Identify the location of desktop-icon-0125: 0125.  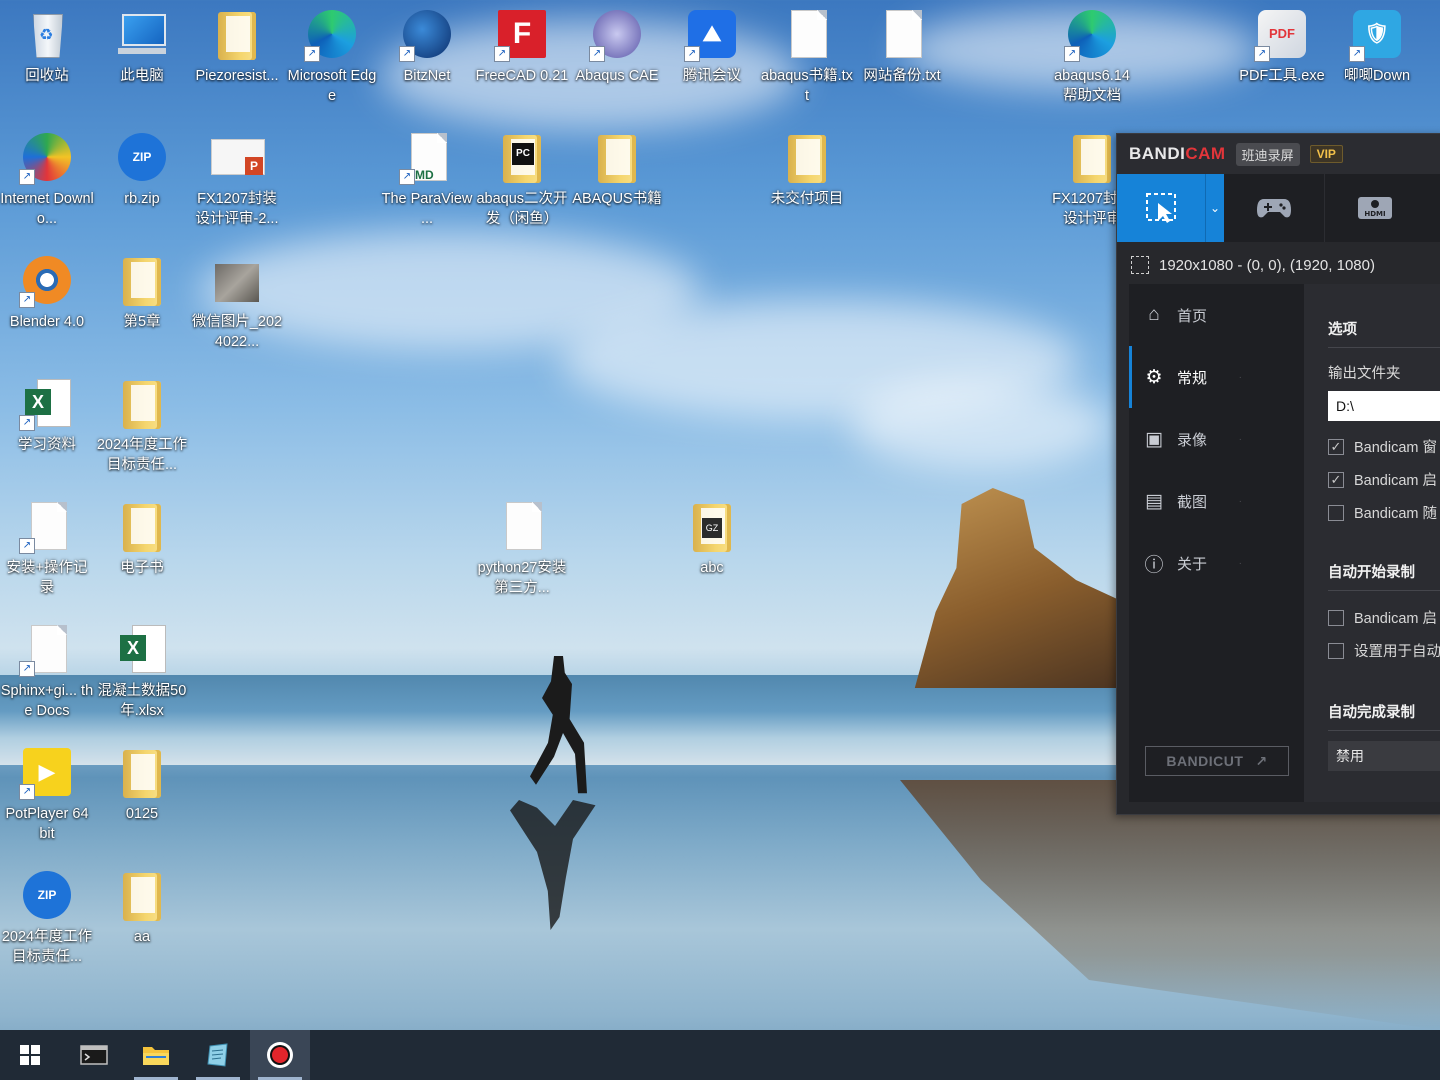
(142, 784).